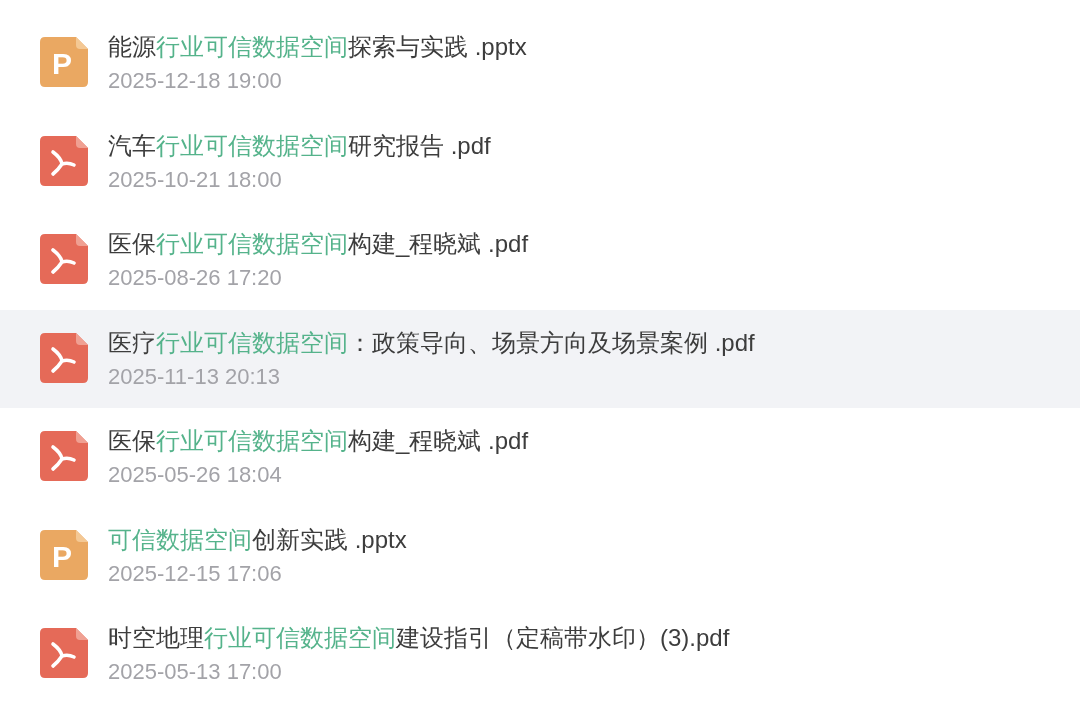 The image size is (1080, 719). What do you see at coordinates (194, 376) in the screenshot?
I see `file-date: 2025-11-13 20:13` at bounding box center [194, 376].